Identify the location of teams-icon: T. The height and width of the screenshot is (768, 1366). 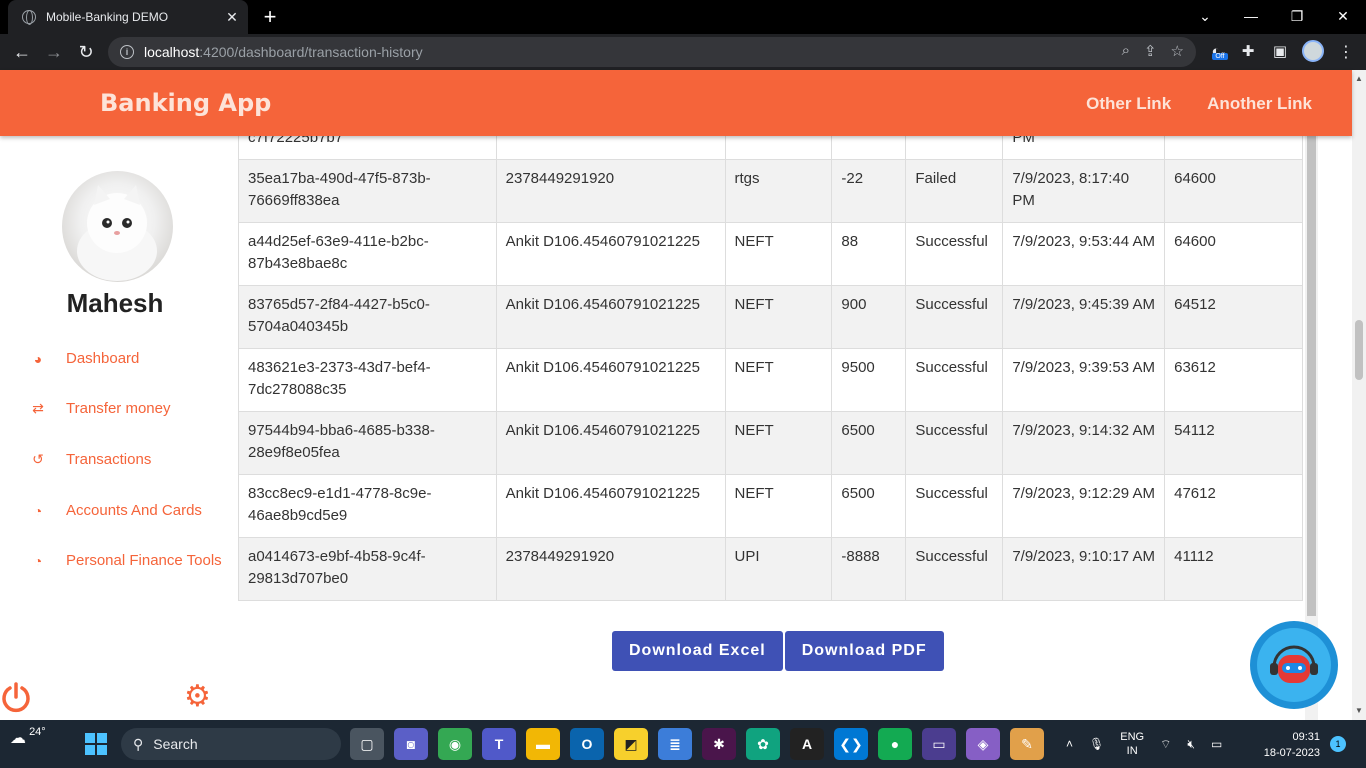
(499, 744).